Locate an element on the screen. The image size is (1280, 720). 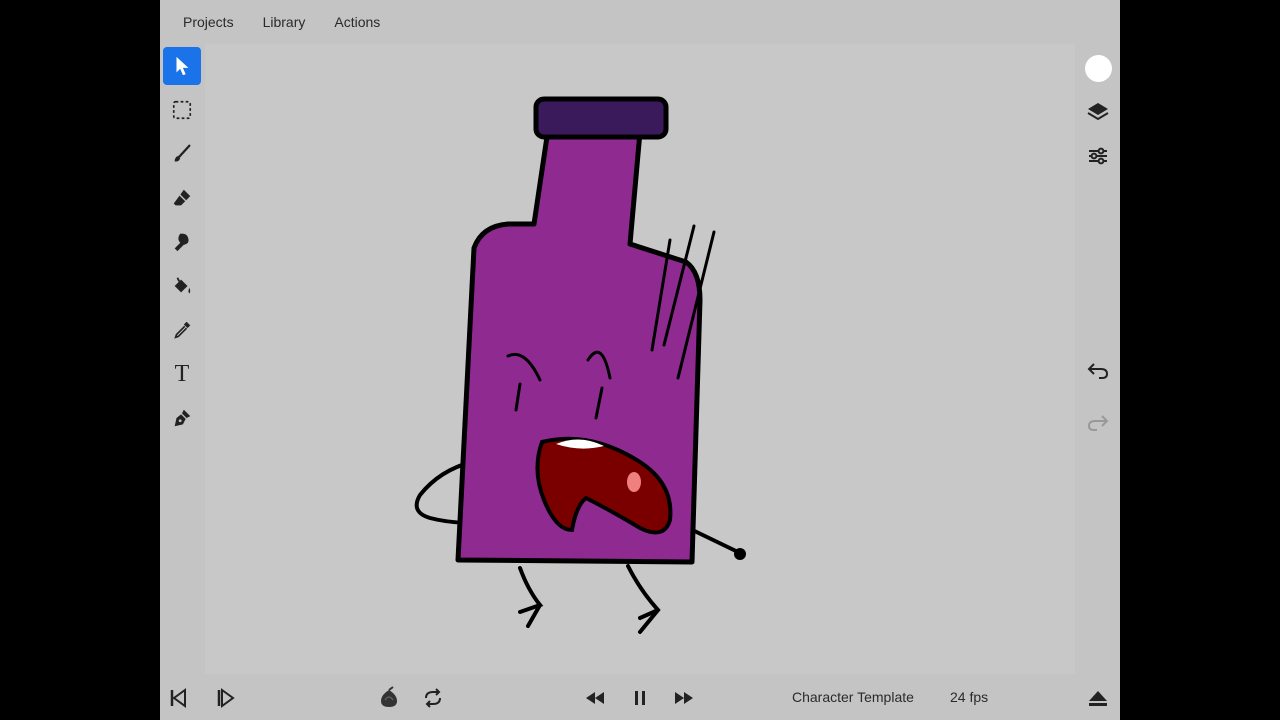
left-leg is located at coordinates (531, 597).